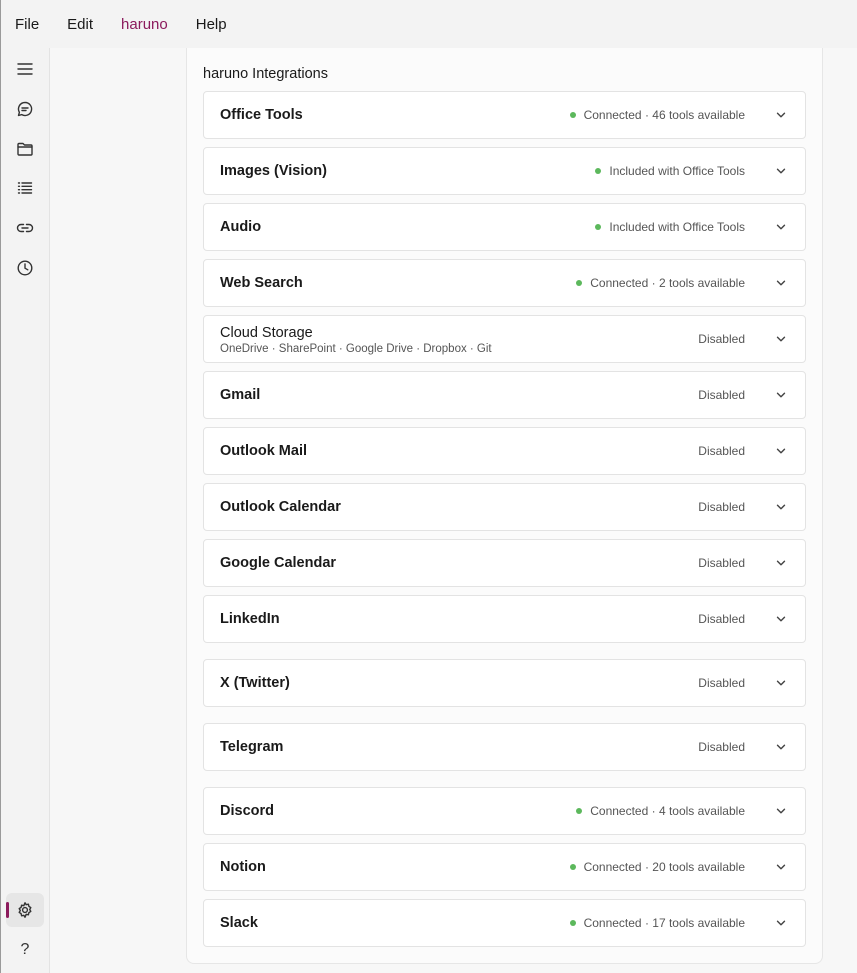  I want to click on folder-icon, so click(25, 149).